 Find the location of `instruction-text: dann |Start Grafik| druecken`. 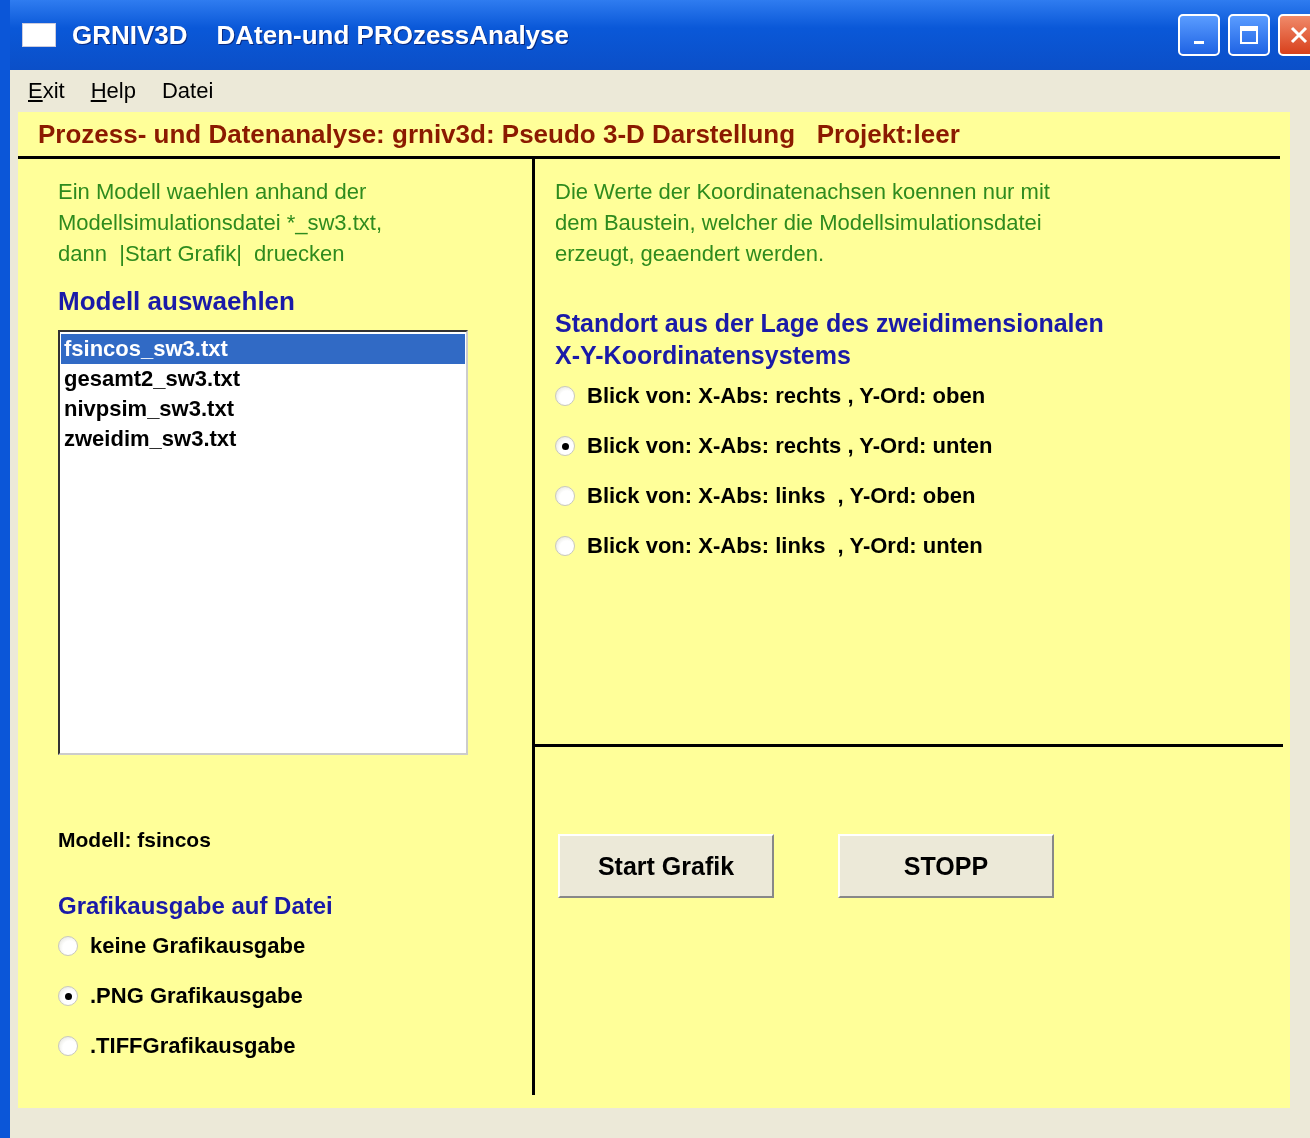

instruction-text: dann |Start Grafik| druecken is located at coordinates (202, 254).